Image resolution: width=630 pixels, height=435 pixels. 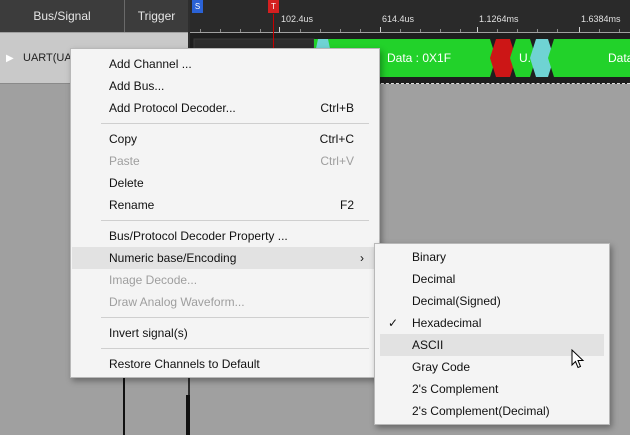 I want to click on menu-item-numeric-base: Numeric base/Encoding ›, so click(x=225, y=258).